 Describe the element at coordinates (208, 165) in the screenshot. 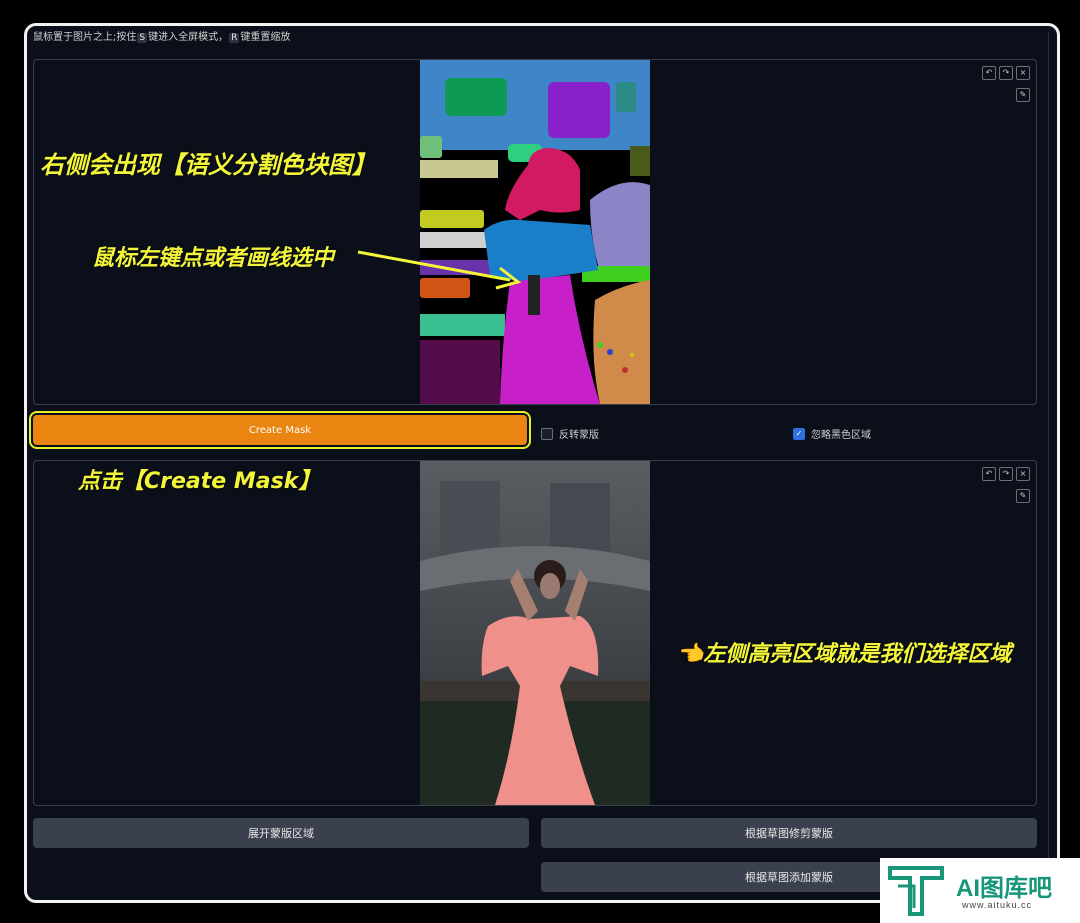

I see `annotation-seg-map: 右侧会出现【语义分割色块图】` at that location.